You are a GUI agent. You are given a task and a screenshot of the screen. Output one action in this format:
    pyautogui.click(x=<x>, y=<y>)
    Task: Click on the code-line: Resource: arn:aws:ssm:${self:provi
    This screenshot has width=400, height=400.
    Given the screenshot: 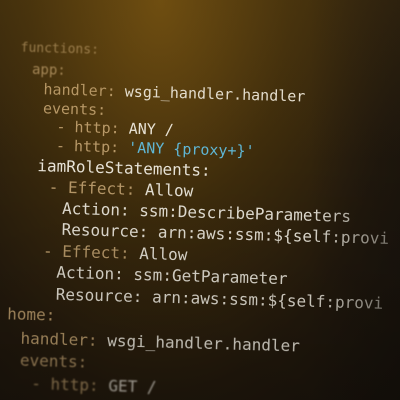 What is the action you would take?
    pyautogui.click(x=219, y=298)
    